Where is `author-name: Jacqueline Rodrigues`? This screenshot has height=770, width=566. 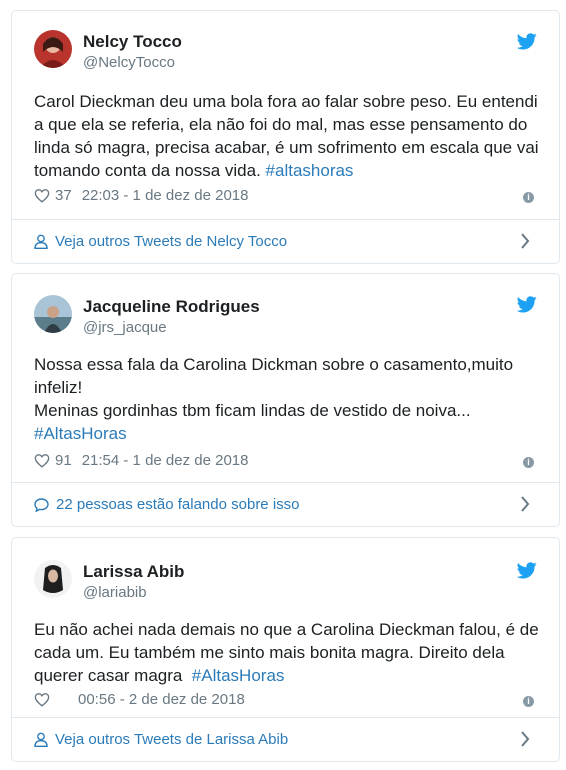
author-name: Jacqueline Rodrigues is located at coordinates (171, 307).